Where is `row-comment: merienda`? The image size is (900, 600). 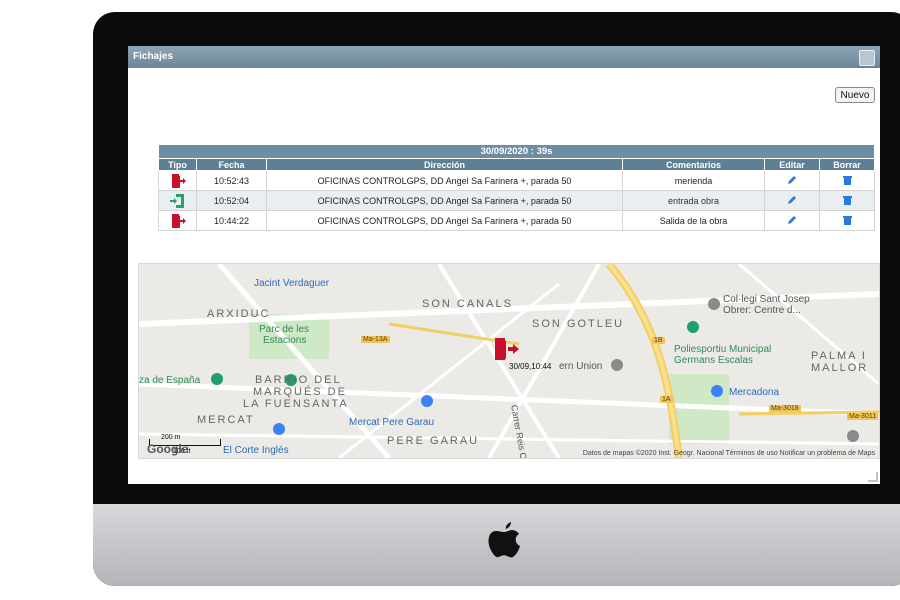
row-comment: merienda is located at coordinates (693, 180).